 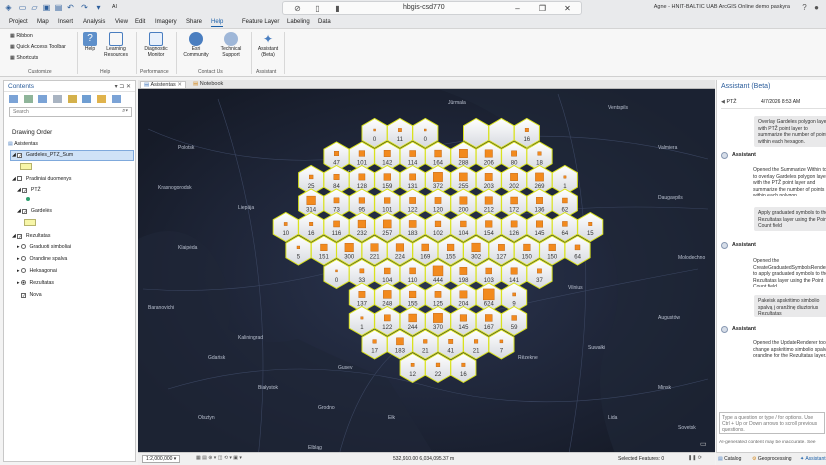 What do you see at coordinates (102, 99) in the screenshot?
I see `list-by-perspective-icon` at bounding box center [102, 99].